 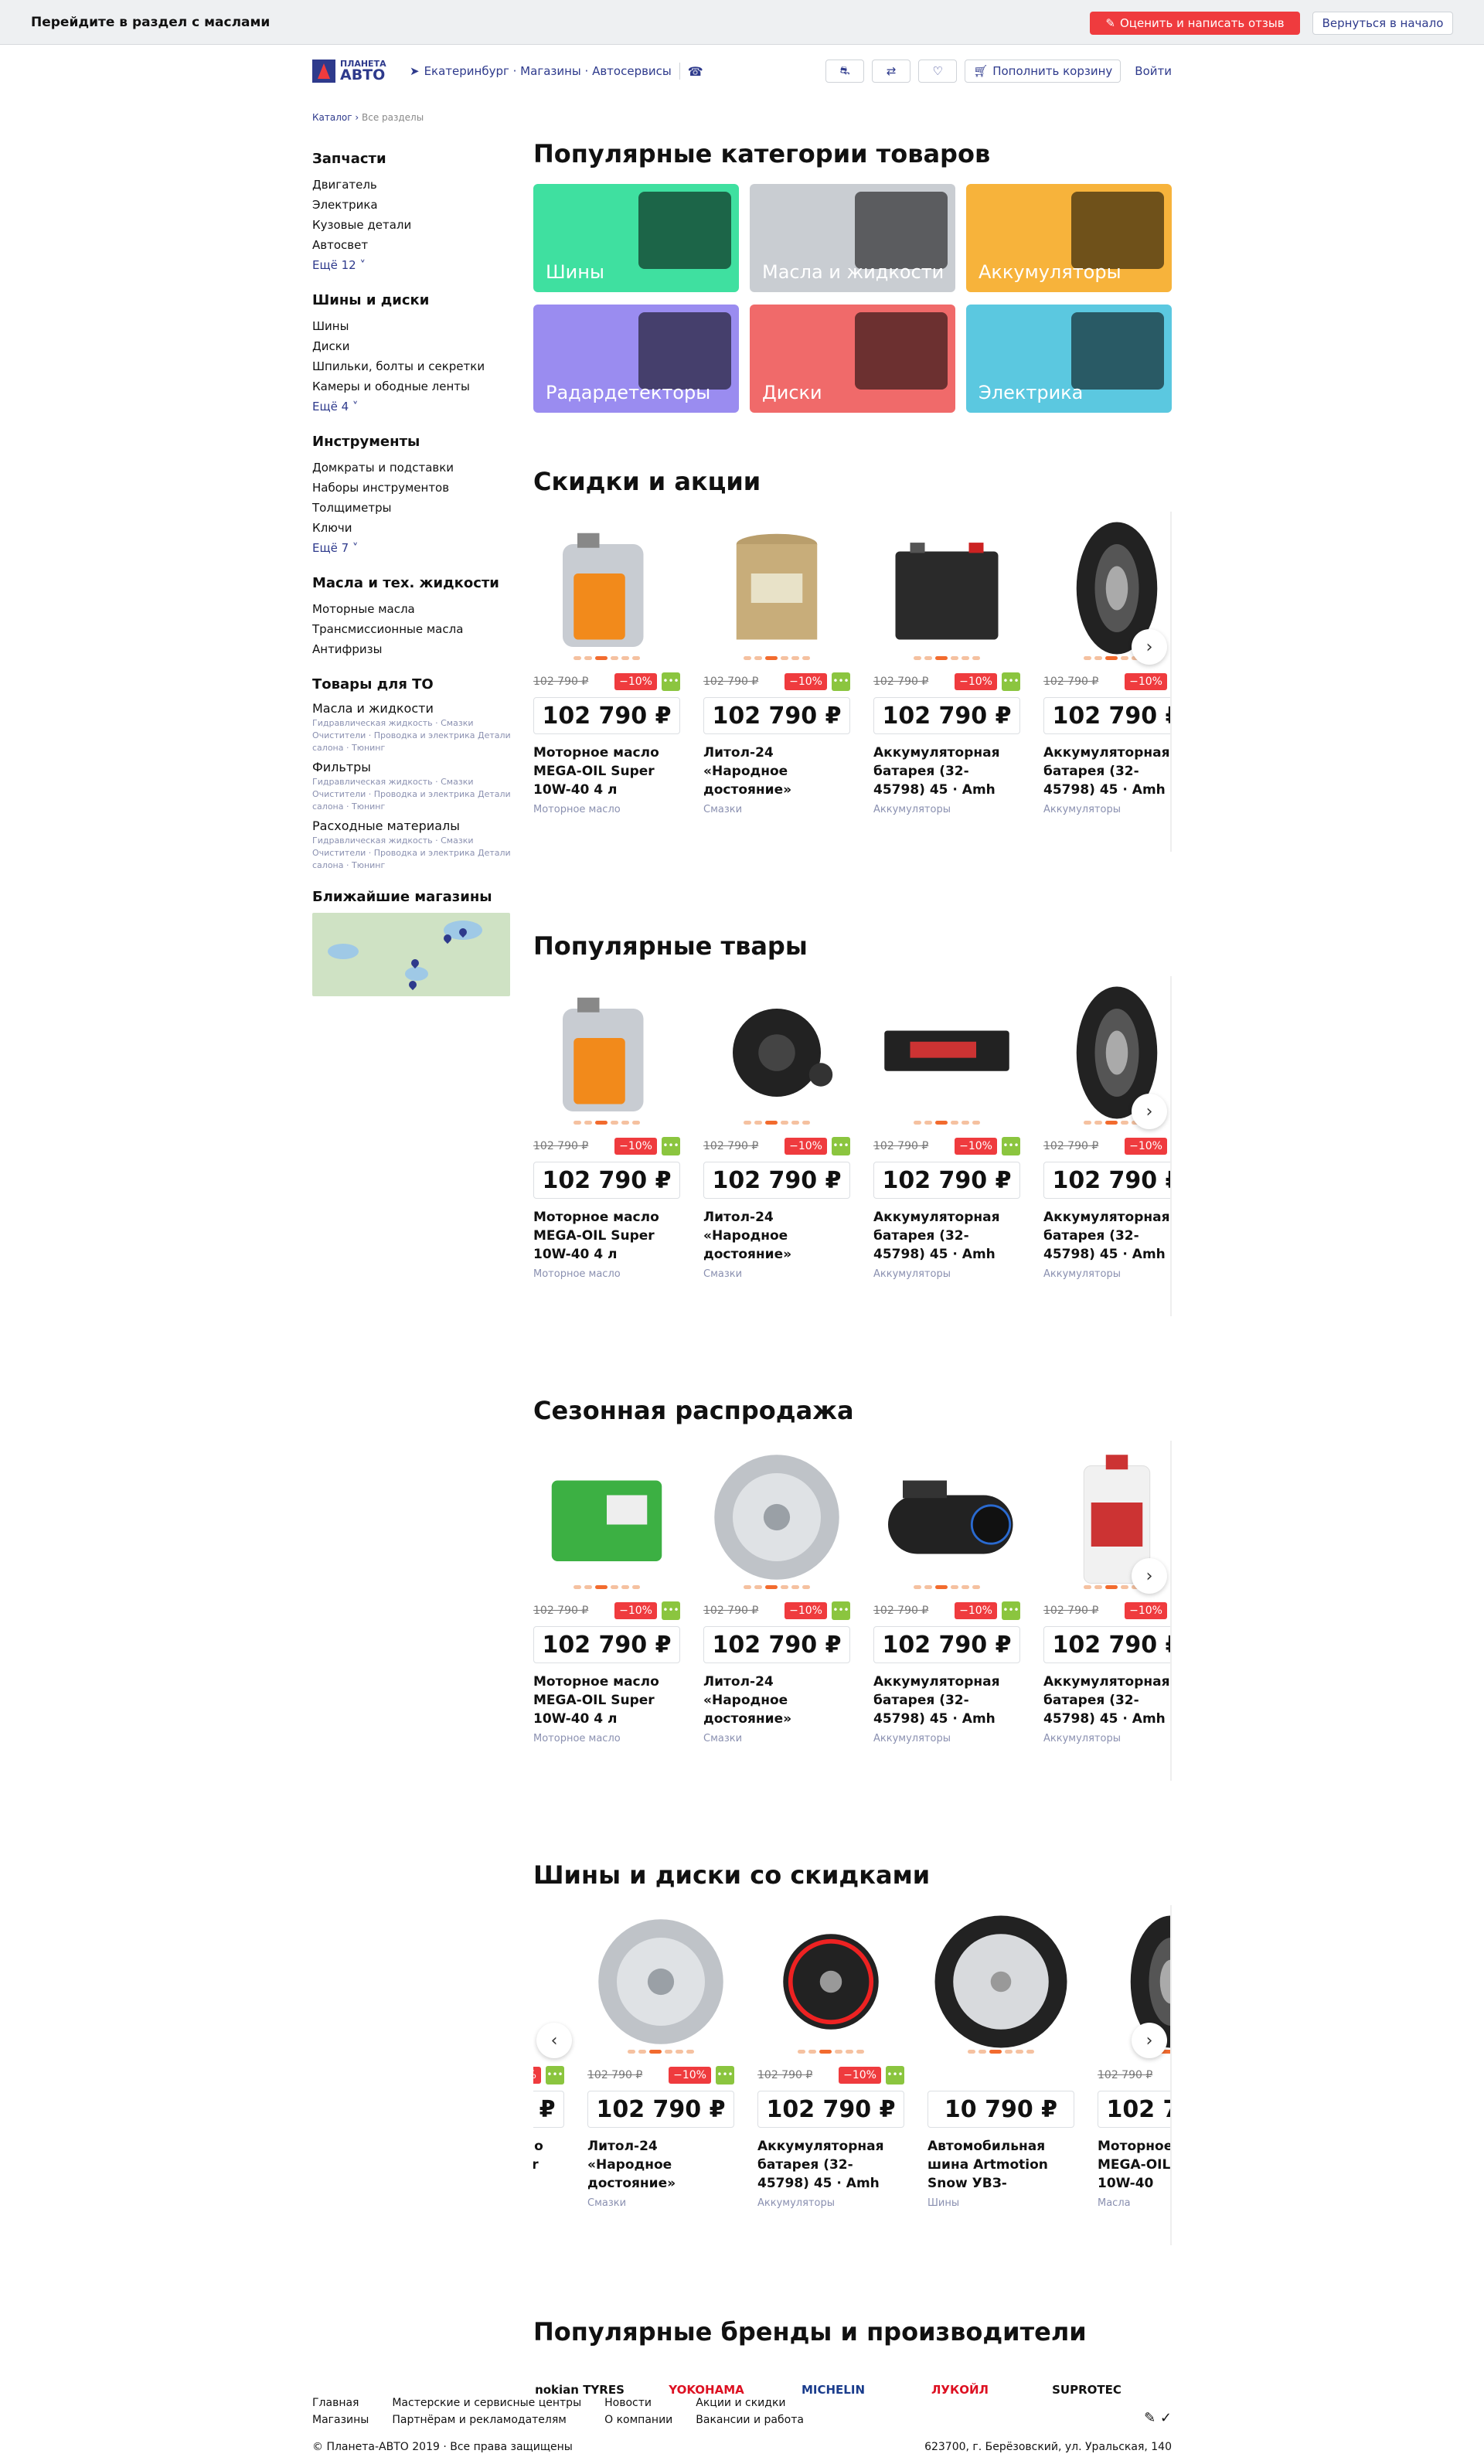 What do you see at coordinates (412, 386) in the screenshot?
I see `sidebar-link: Камеры и ободные ленты` at bounding box center [412, 386].